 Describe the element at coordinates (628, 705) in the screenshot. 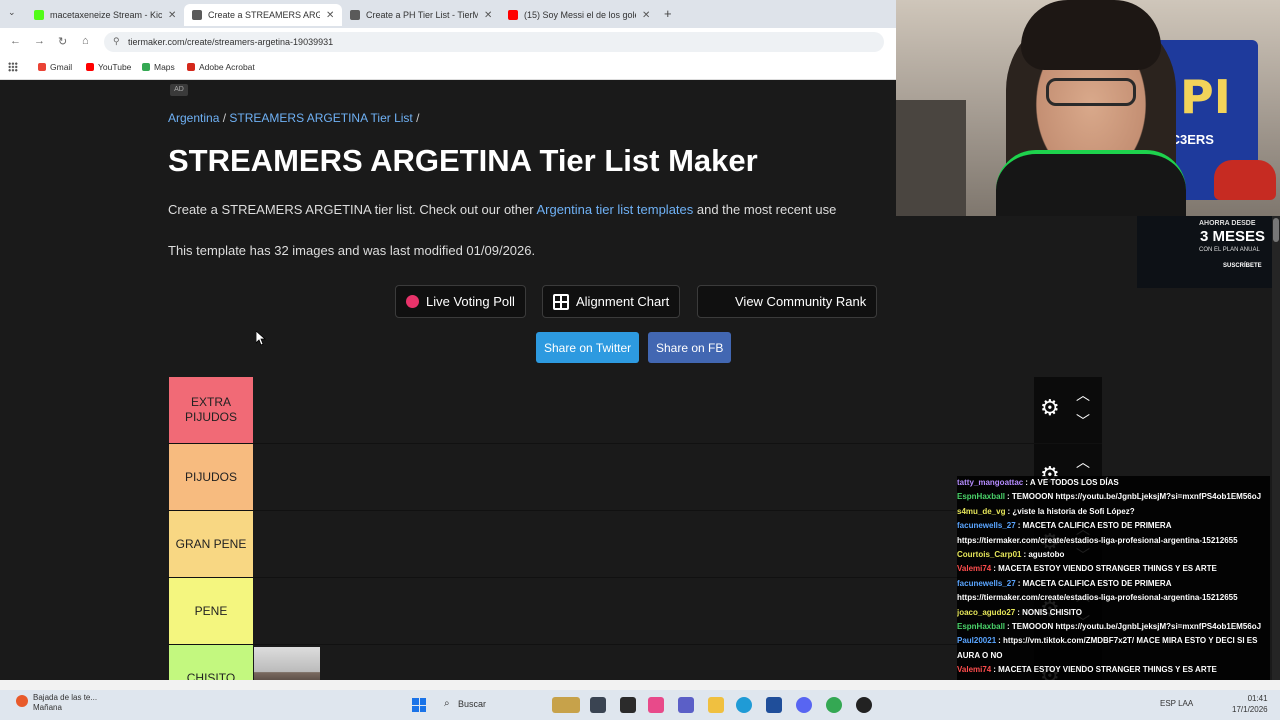

I see `capcut-icon` at that location.